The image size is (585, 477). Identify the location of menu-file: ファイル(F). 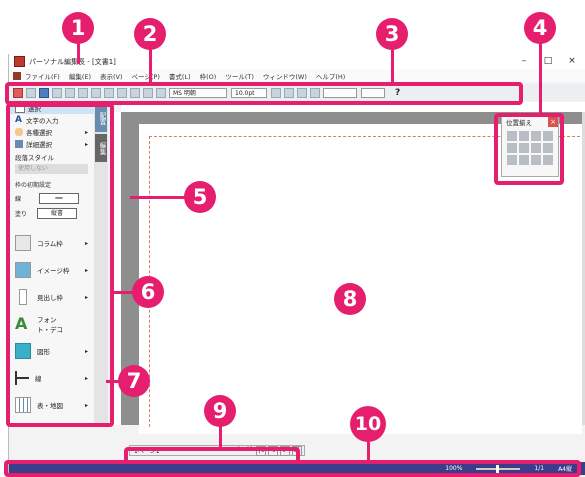
(42, 76).